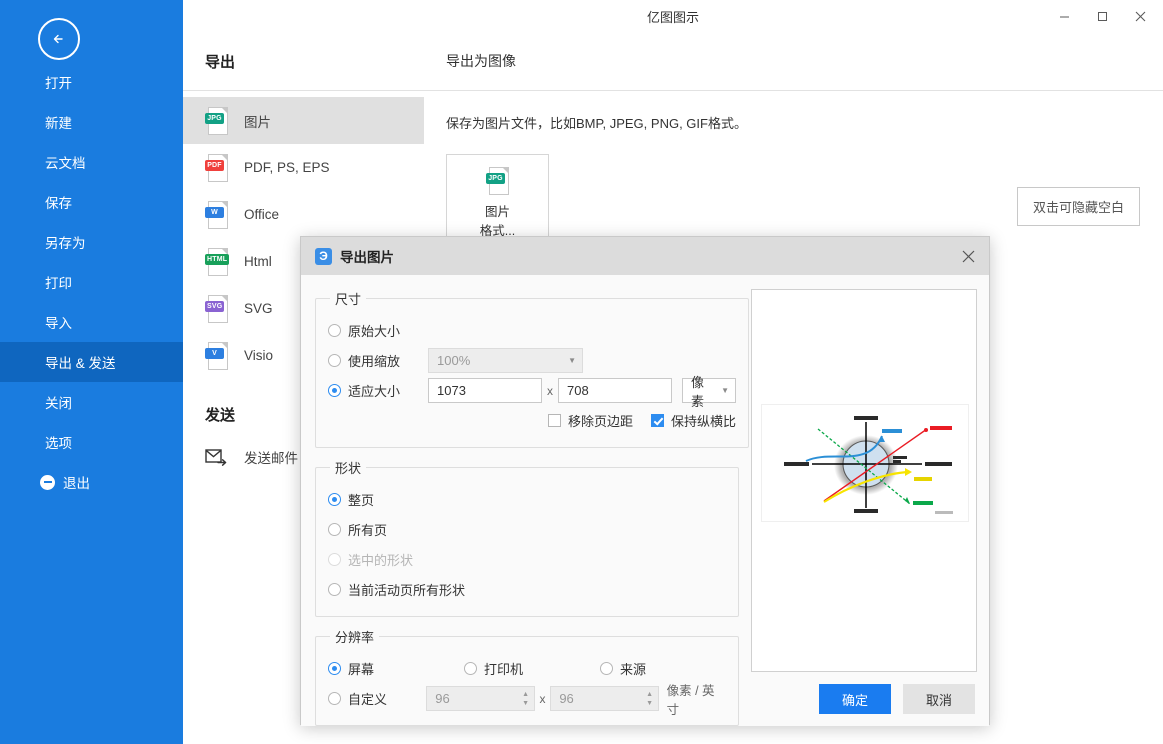 This screenshot has height=744, width=1163. I want to click on sidebar-item-label: 打印, so click(58, 283).